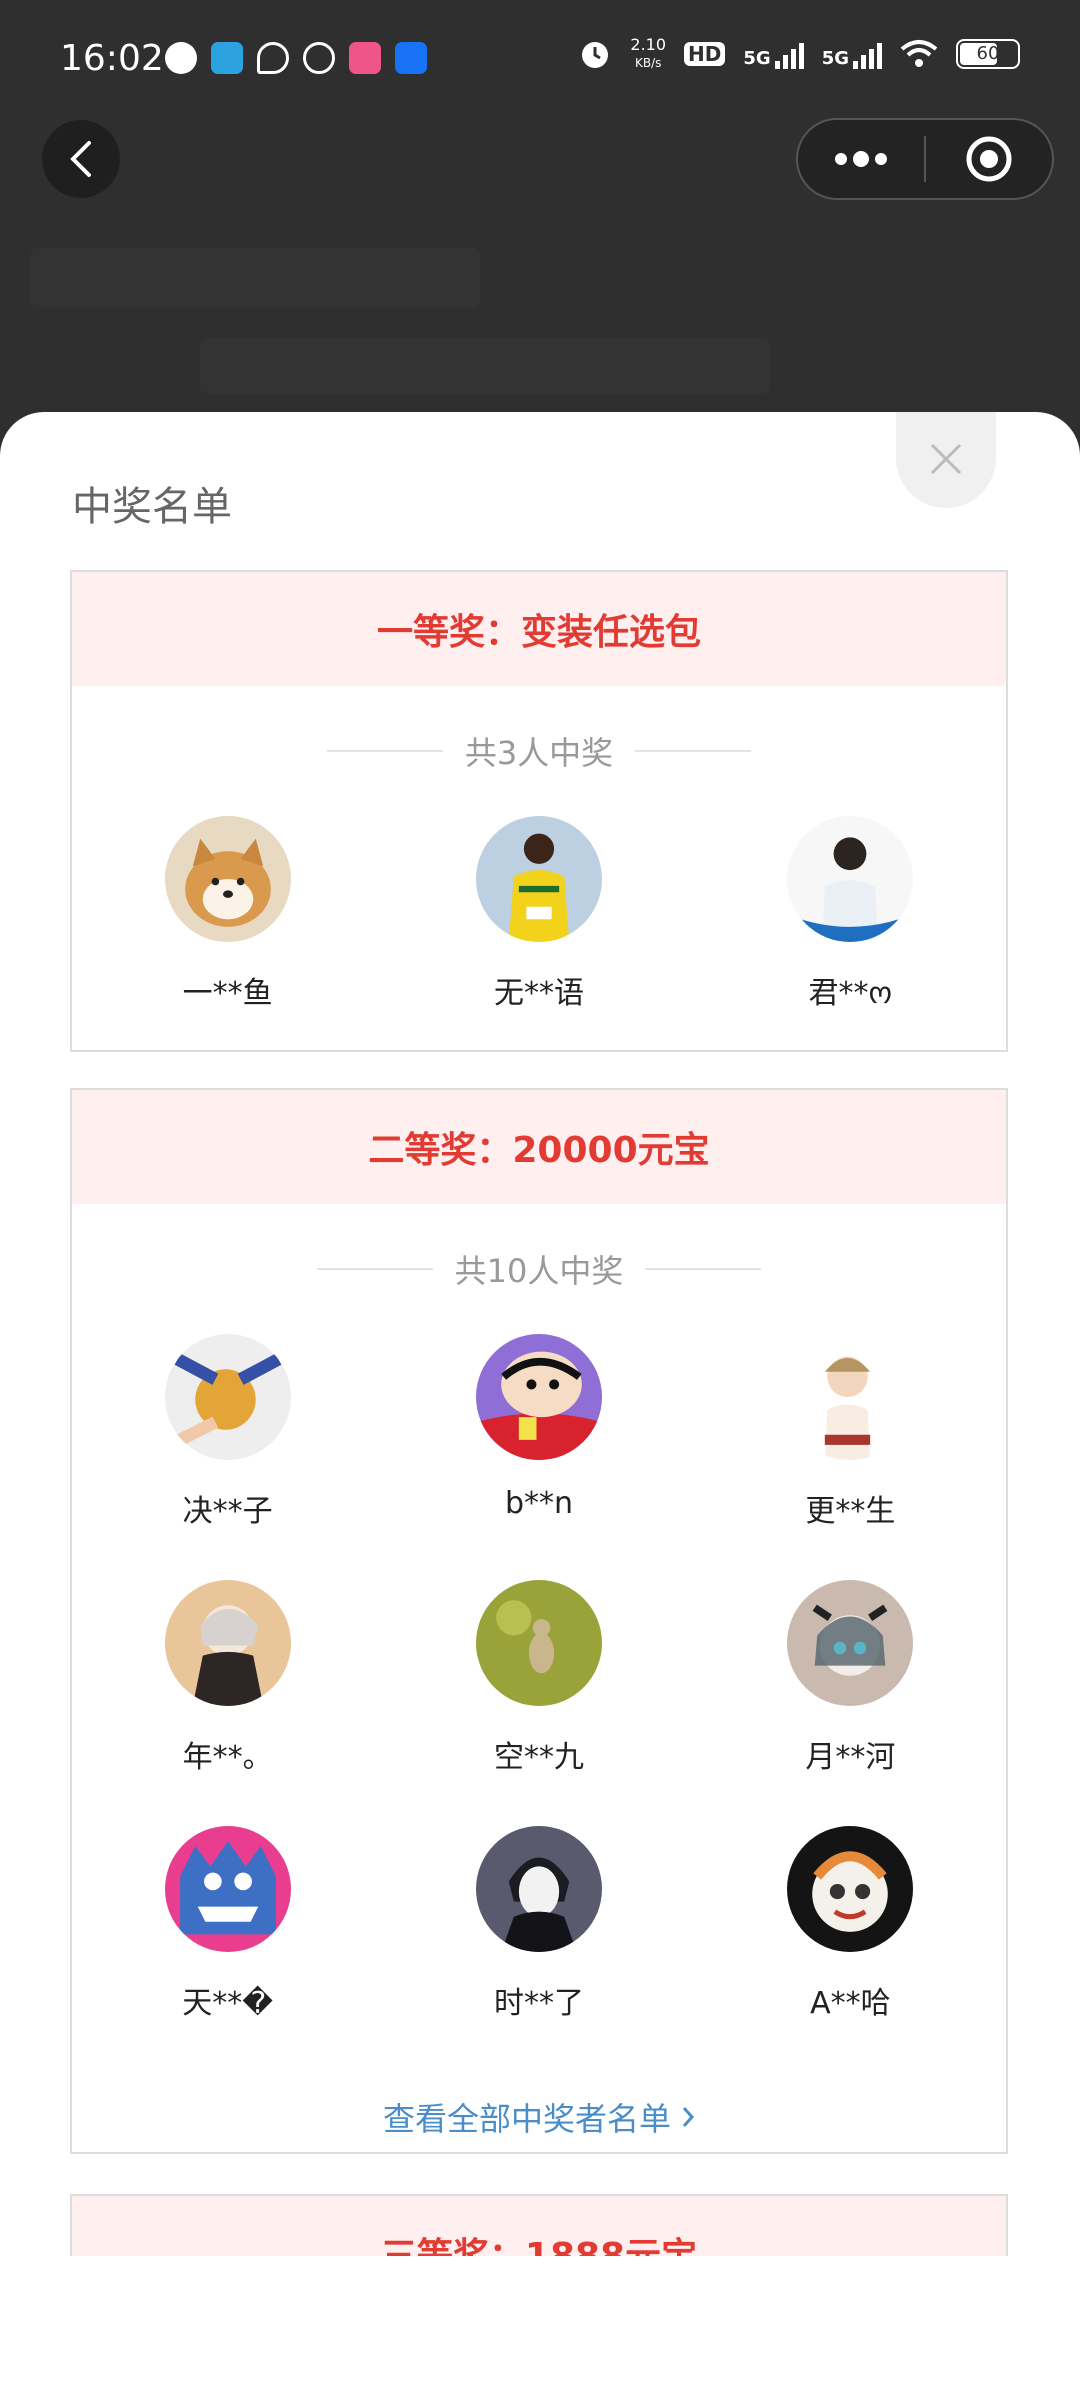  I want to click on sim2-label: 5G, so click(835, 58).